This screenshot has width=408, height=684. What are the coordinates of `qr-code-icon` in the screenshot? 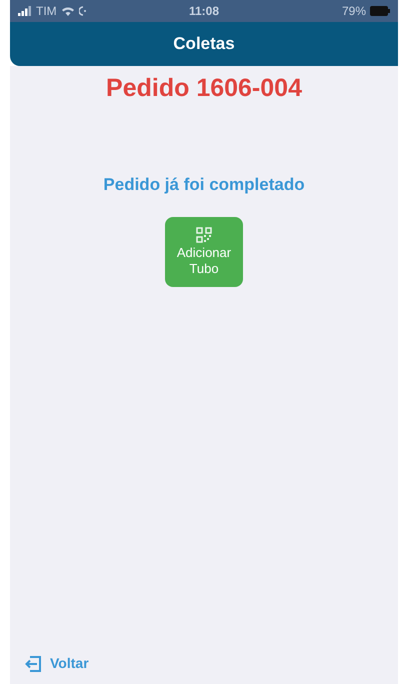 It's located at (204, 235).